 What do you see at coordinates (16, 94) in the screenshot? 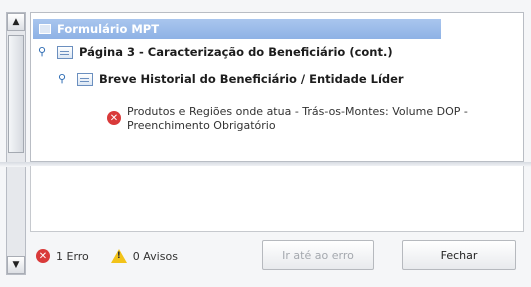
I see `scroll-thumb` at bounding box center [16, 94].